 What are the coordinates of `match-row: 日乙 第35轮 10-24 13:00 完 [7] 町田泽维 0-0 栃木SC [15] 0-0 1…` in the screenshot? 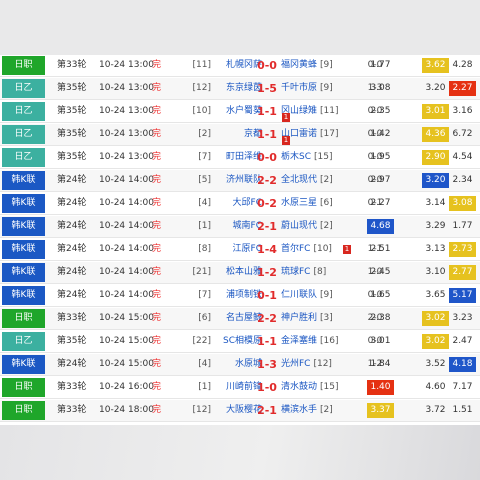 It's located at (240, 158).